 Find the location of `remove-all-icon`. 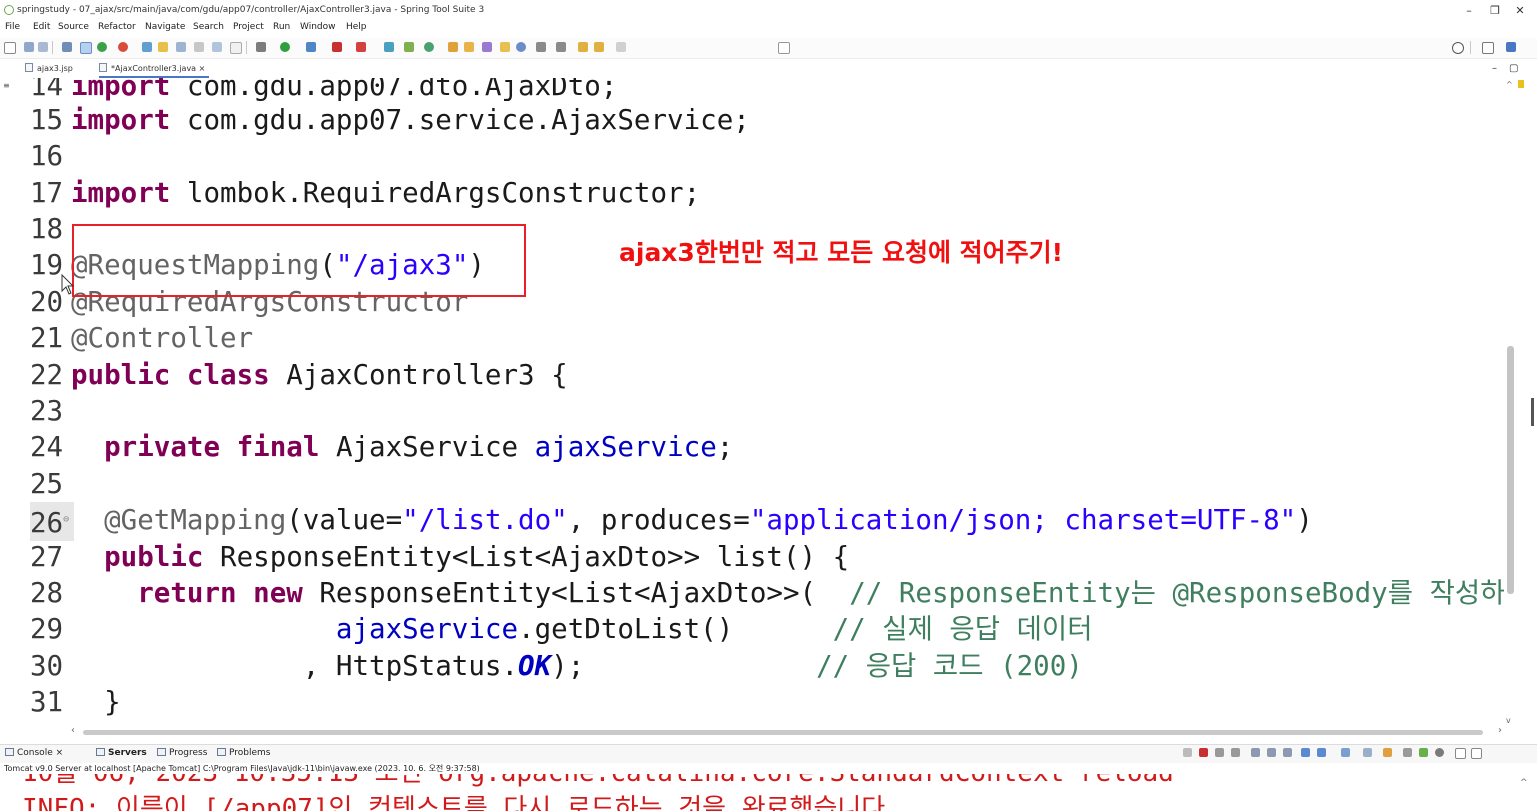

remove-all-icon is located at coordinates (1235, 752).